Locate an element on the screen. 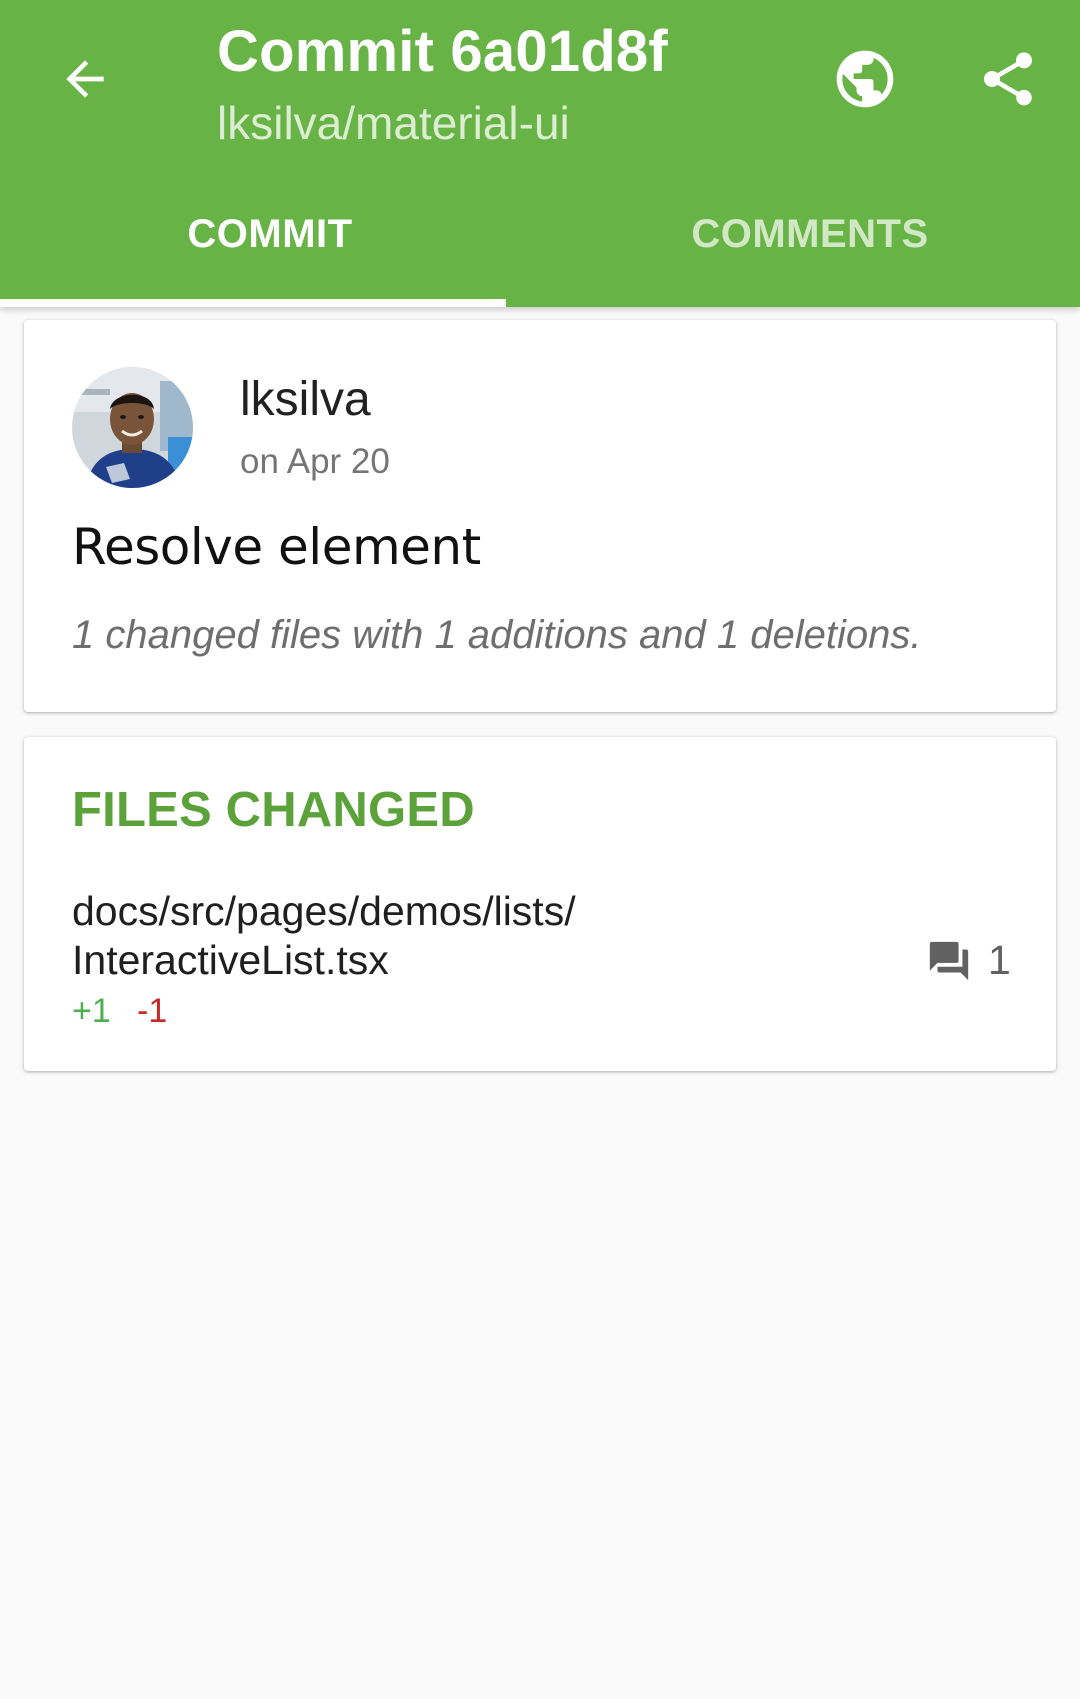 This screenshot has width=1080, height=1699. share-icon is located at coordinates (1008, 79).